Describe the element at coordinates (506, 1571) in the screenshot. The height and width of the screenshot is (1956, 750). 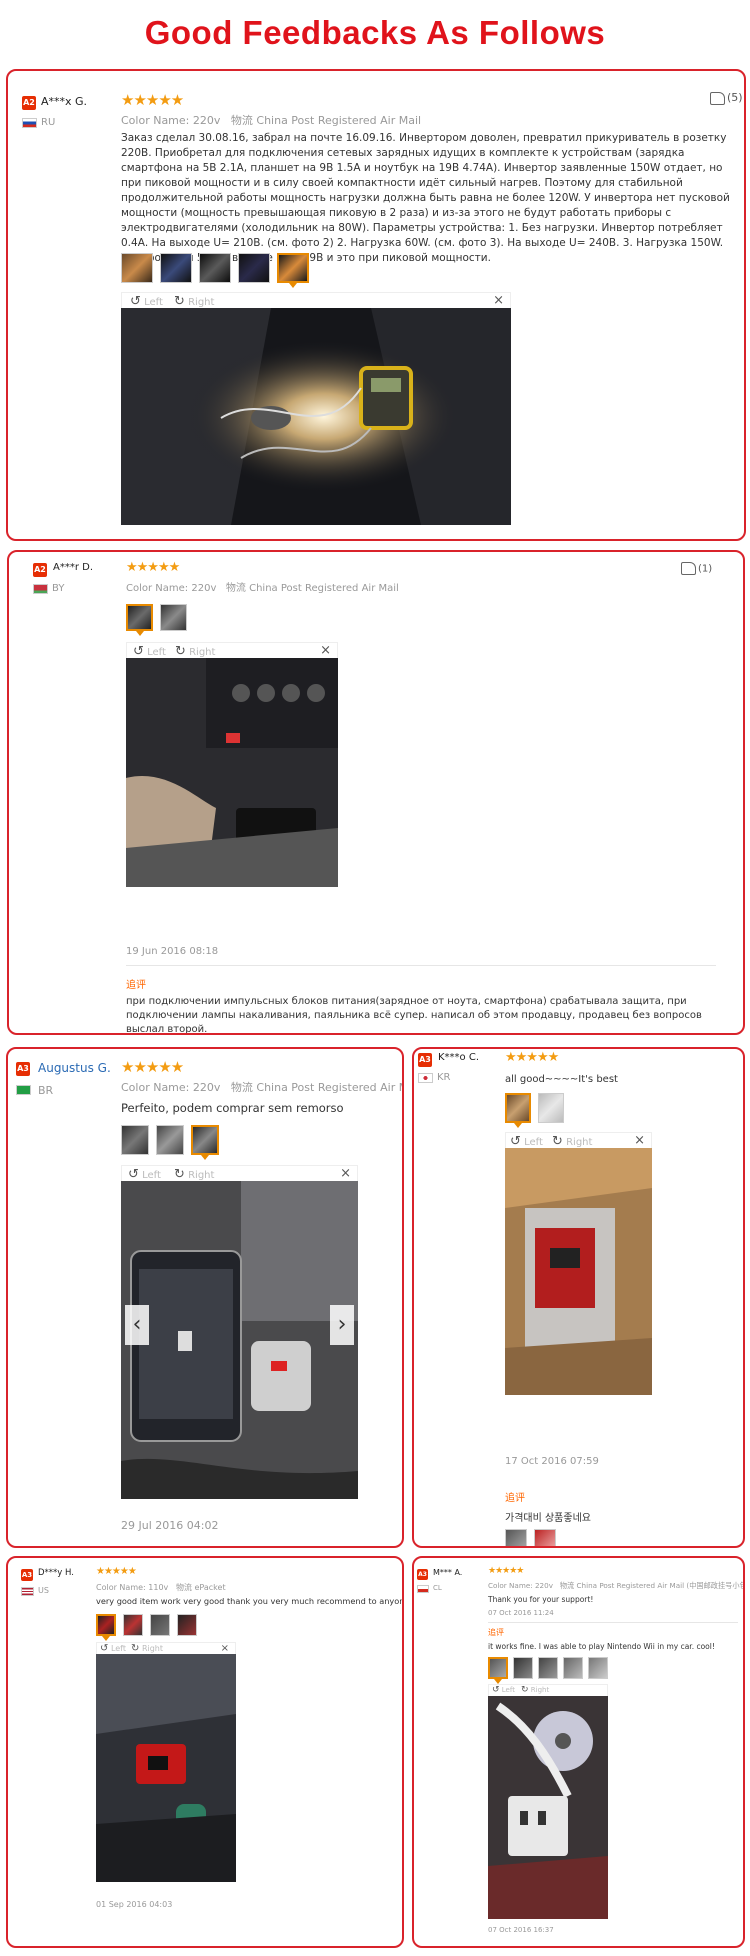
I see `rating-stars: ★★★★★` at that location.